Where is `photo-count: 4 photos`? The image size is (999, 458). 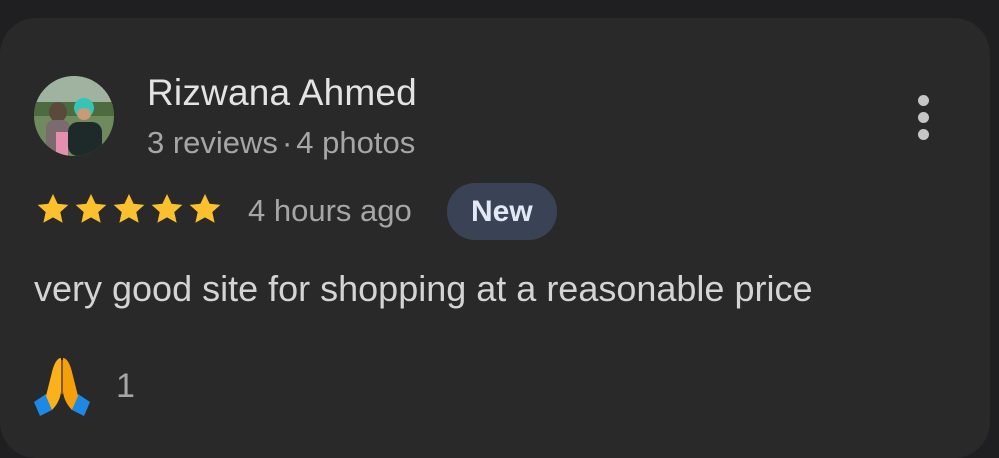 photo-count: 4 photos is located at coordinates (356, 142).